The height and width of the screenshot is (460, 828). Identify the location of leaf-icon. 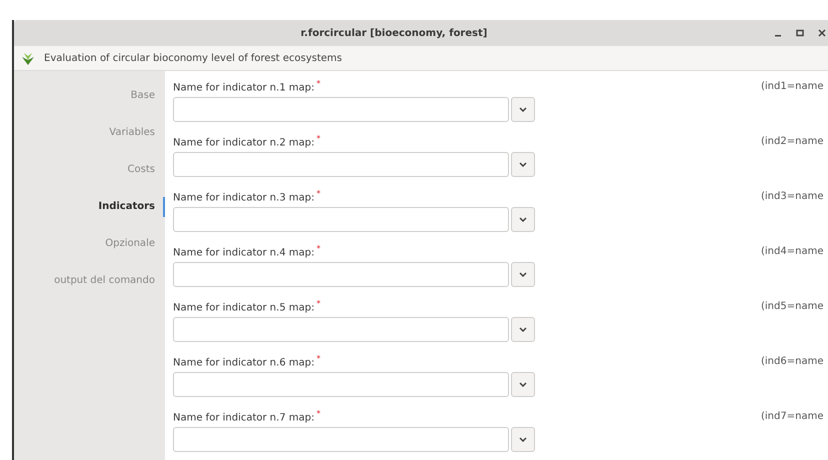
(28, 58).